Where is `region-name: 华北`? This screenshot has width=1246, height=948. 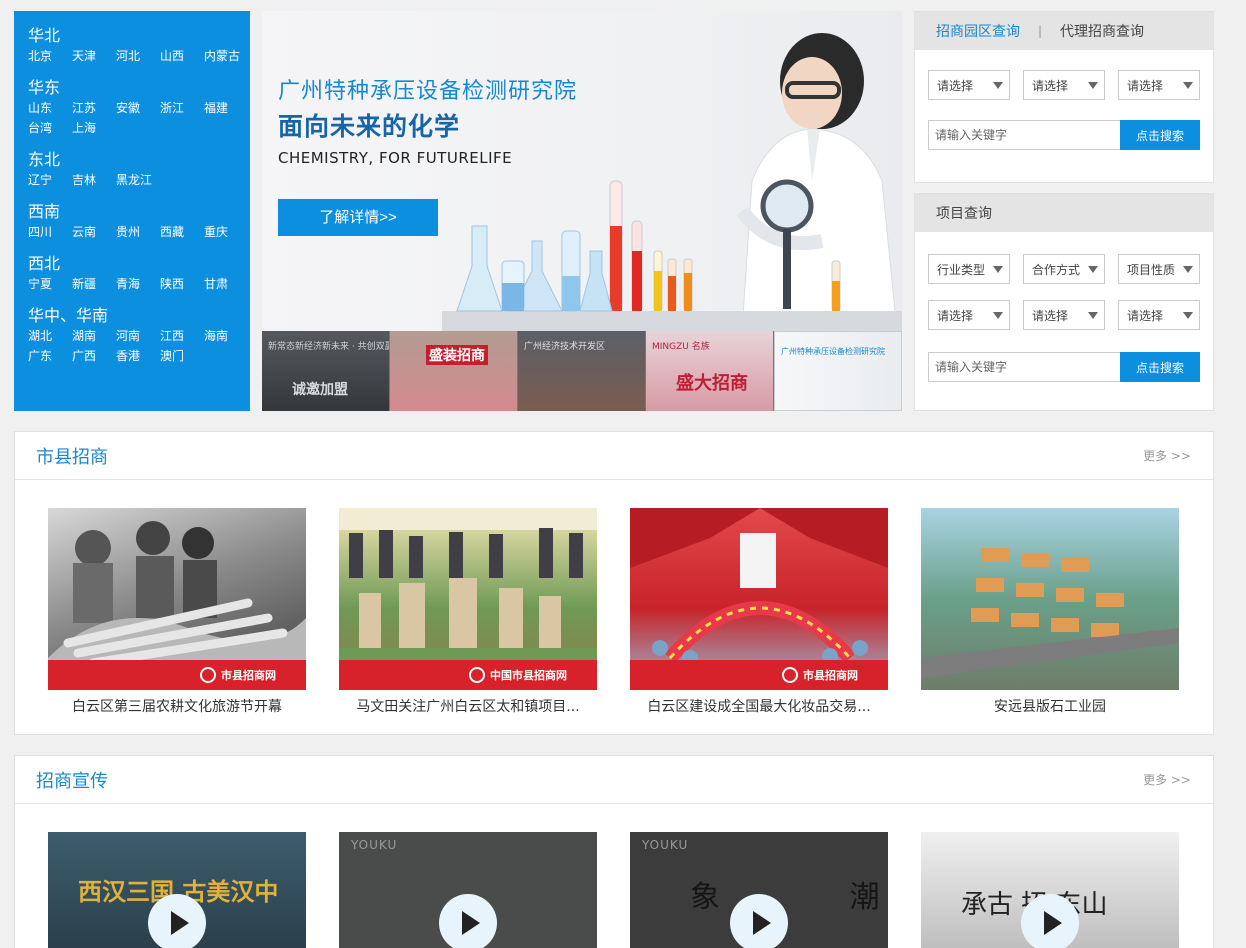 region-name: 华北 is located at coordinates (139, 35).